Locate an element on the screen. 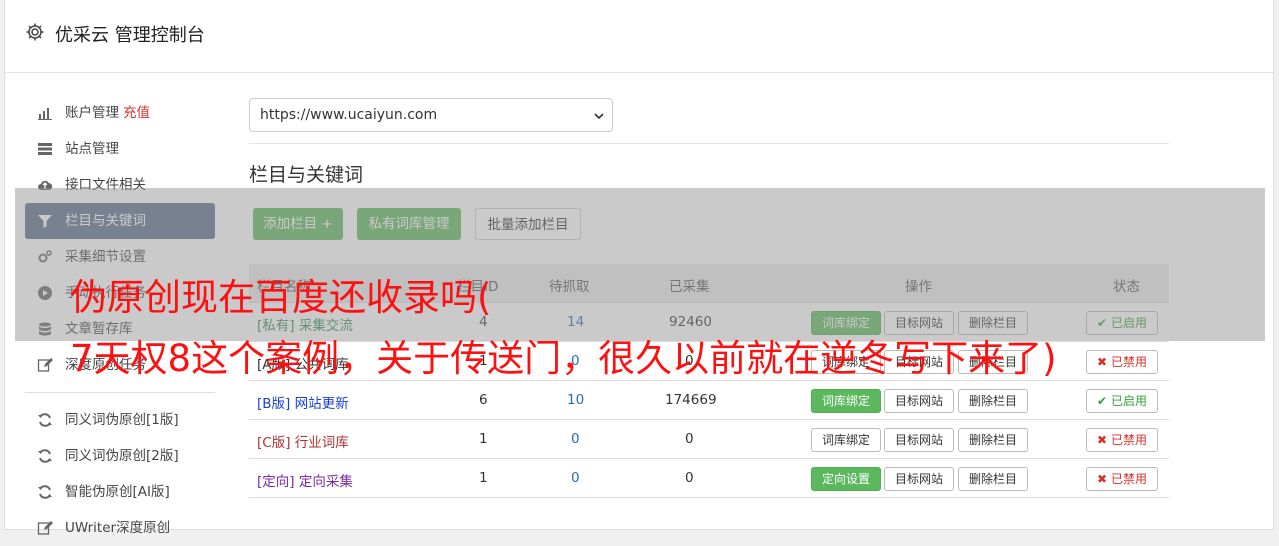  section-title: 栏目与关键词 is located at coordinates (306, 175).